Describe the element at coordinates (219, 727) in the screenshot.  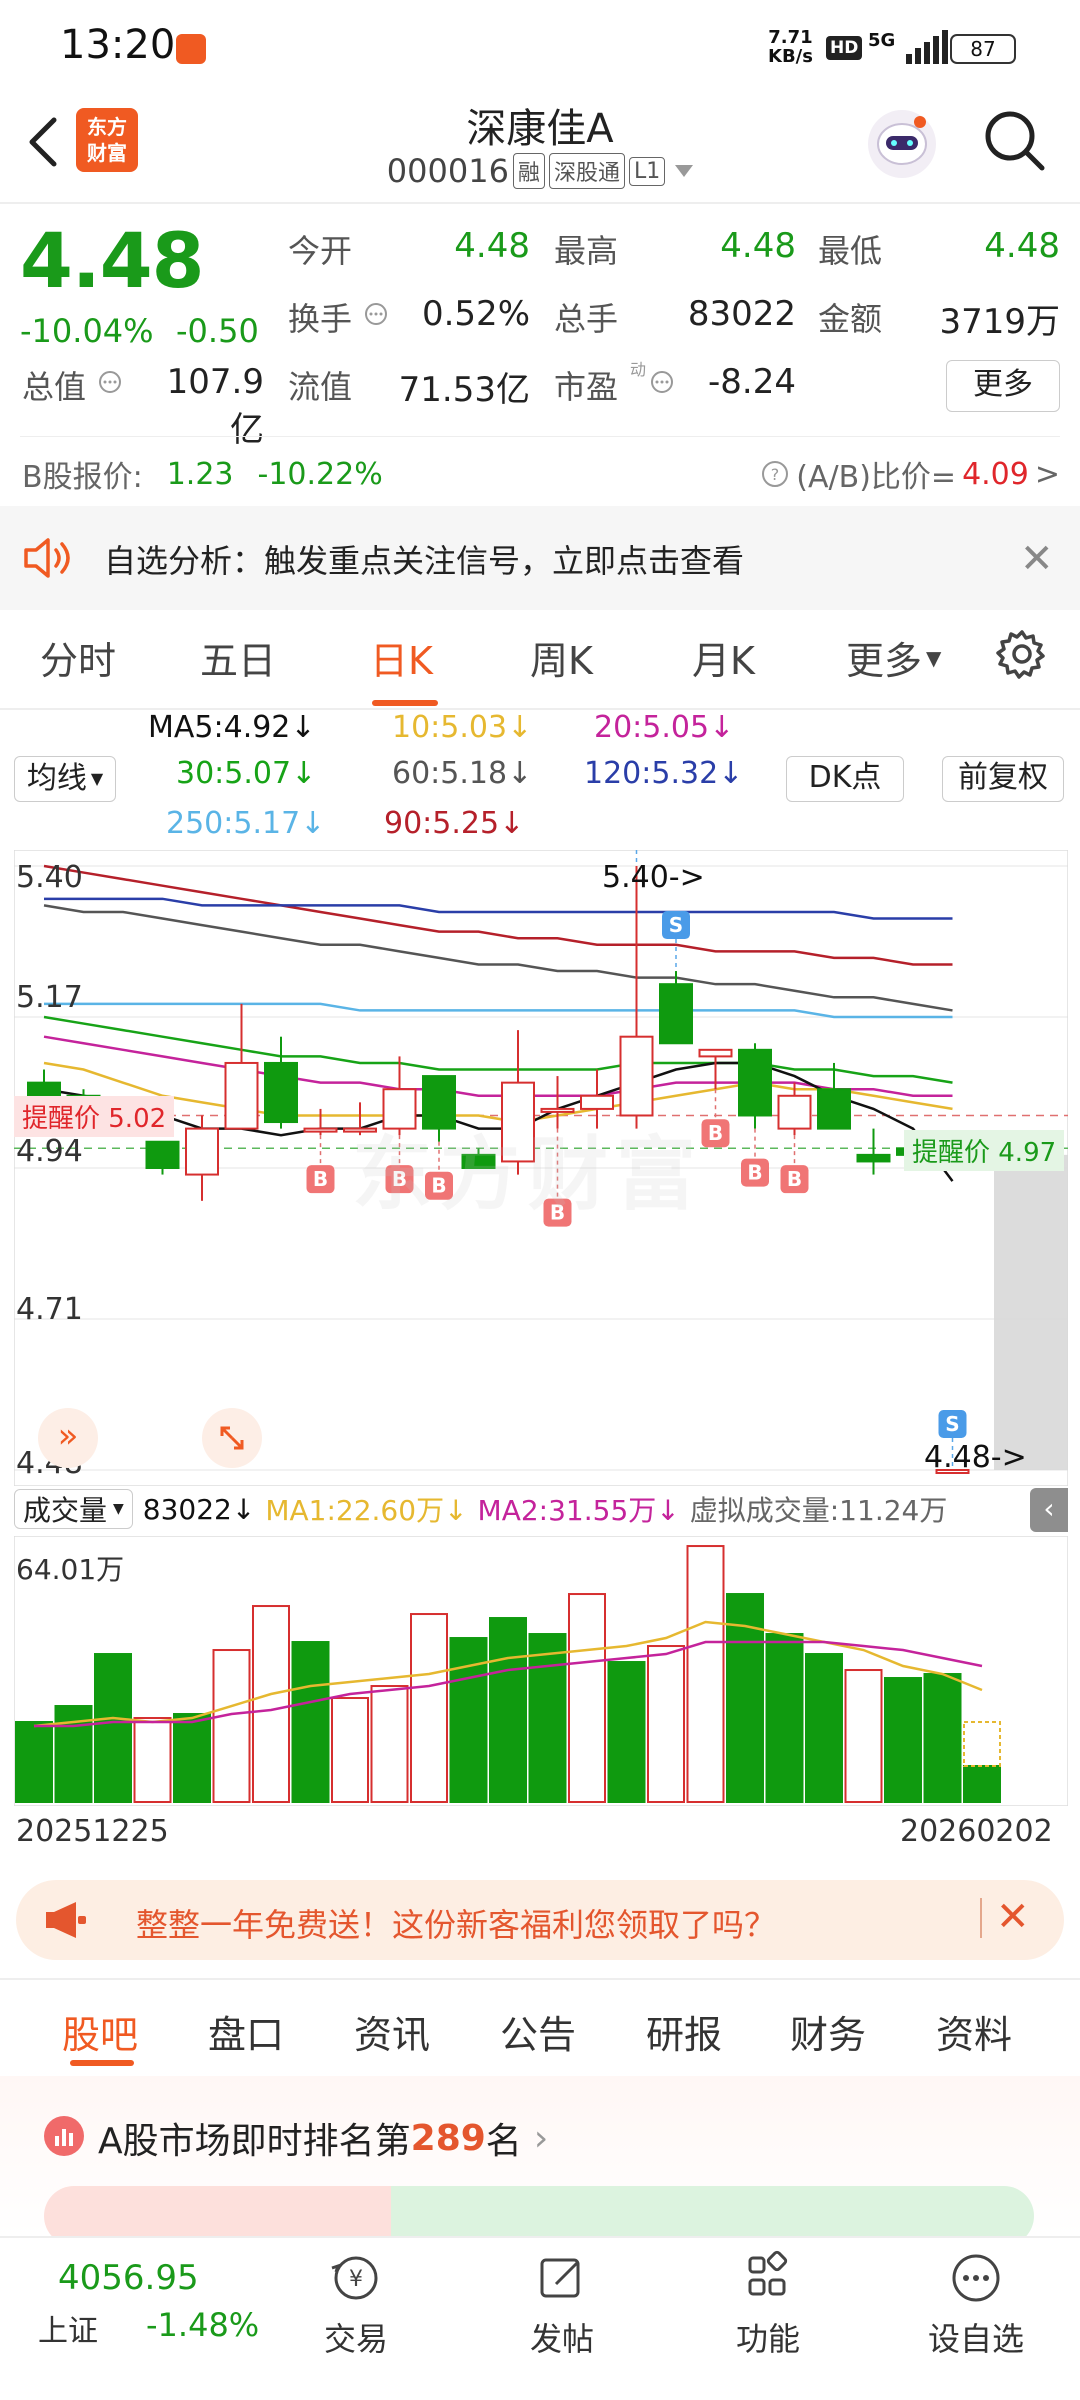
I see `ma5-value: MA5:4.92` at that location.